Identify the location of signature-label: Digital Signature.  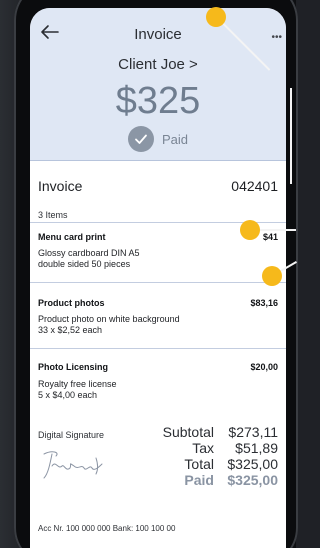
(71, 435).